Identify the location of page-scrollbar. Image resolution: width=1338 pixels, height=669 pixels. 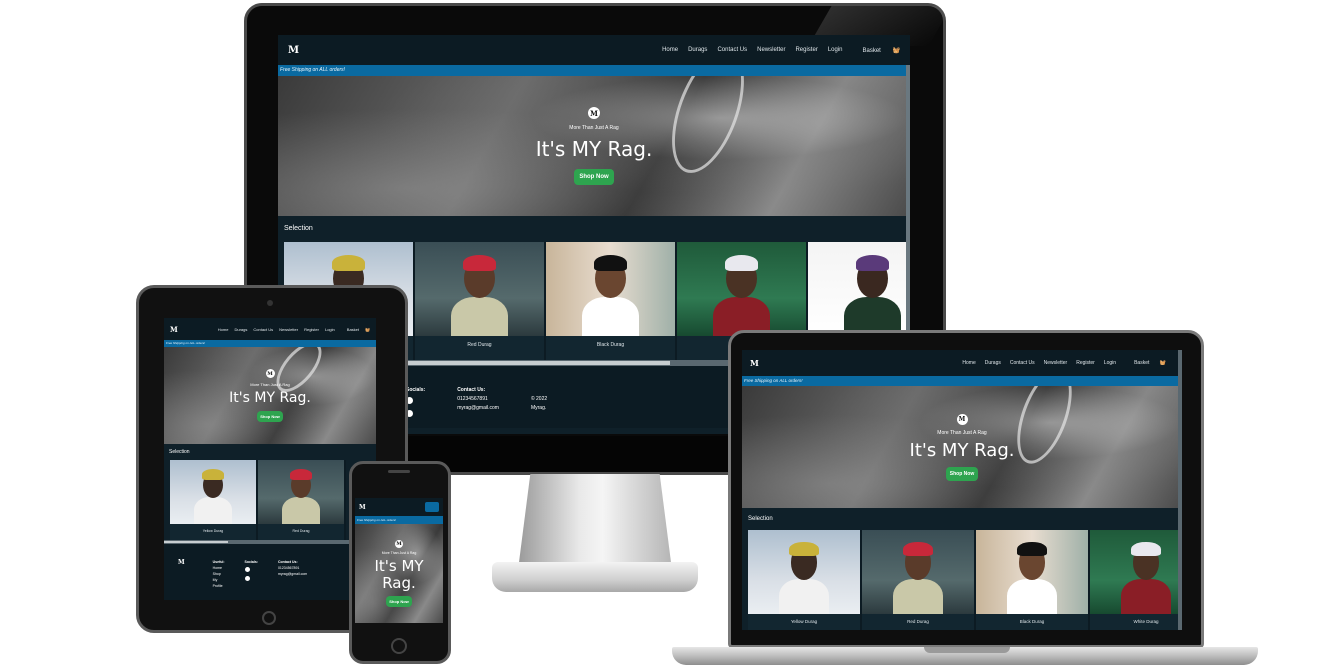
(1180, 490).